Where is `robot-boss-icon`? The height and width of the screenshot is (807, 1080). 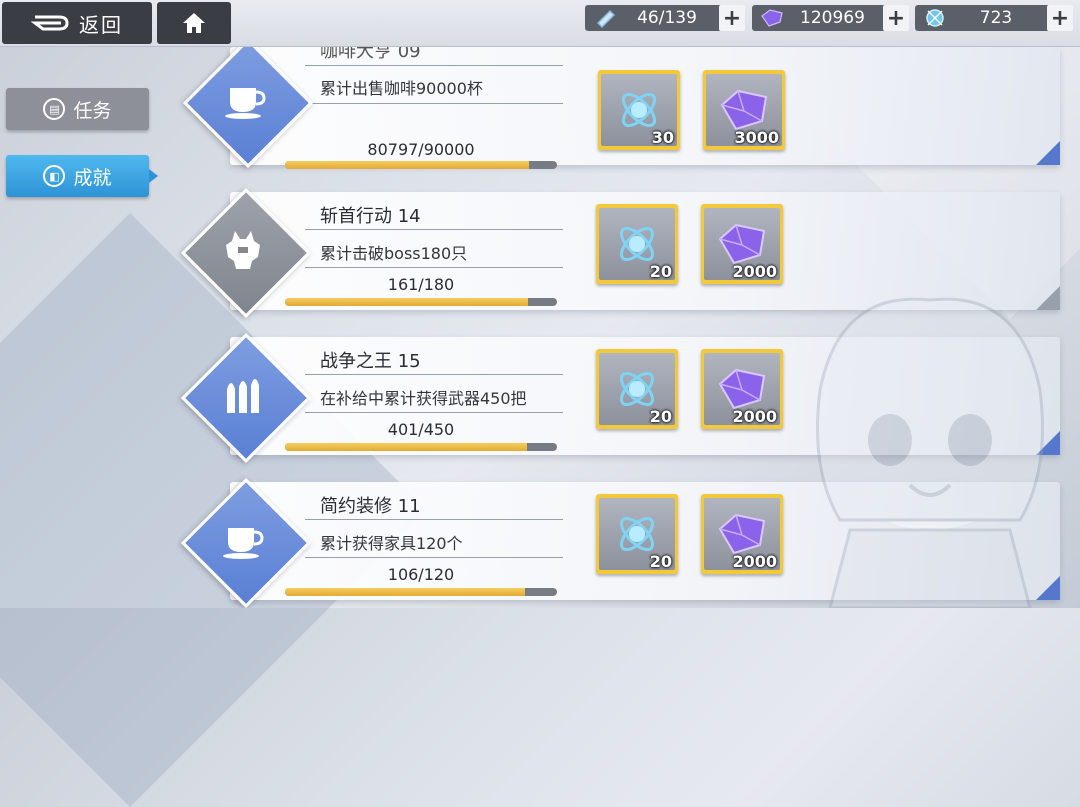 robot-boss-icon is located at coordinates (243, 250).